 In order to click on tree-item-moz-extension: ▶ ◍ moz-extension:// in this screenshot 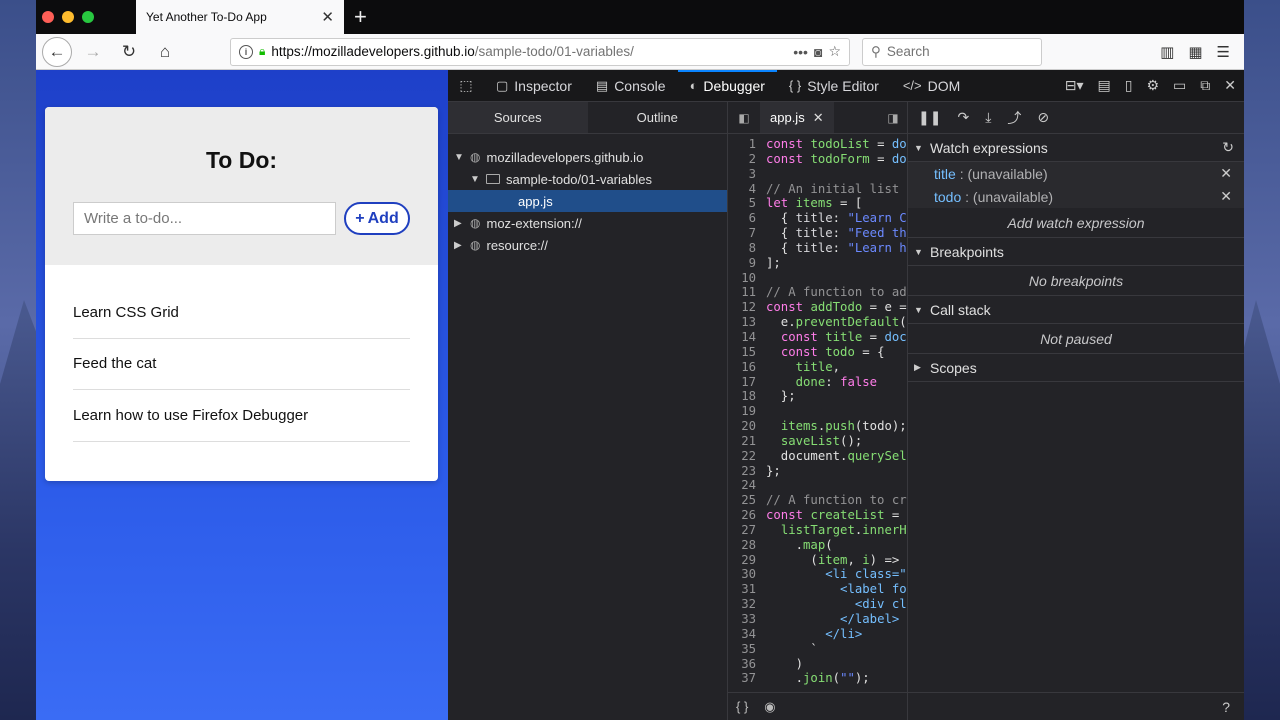, I will do `click(587, 223)`.